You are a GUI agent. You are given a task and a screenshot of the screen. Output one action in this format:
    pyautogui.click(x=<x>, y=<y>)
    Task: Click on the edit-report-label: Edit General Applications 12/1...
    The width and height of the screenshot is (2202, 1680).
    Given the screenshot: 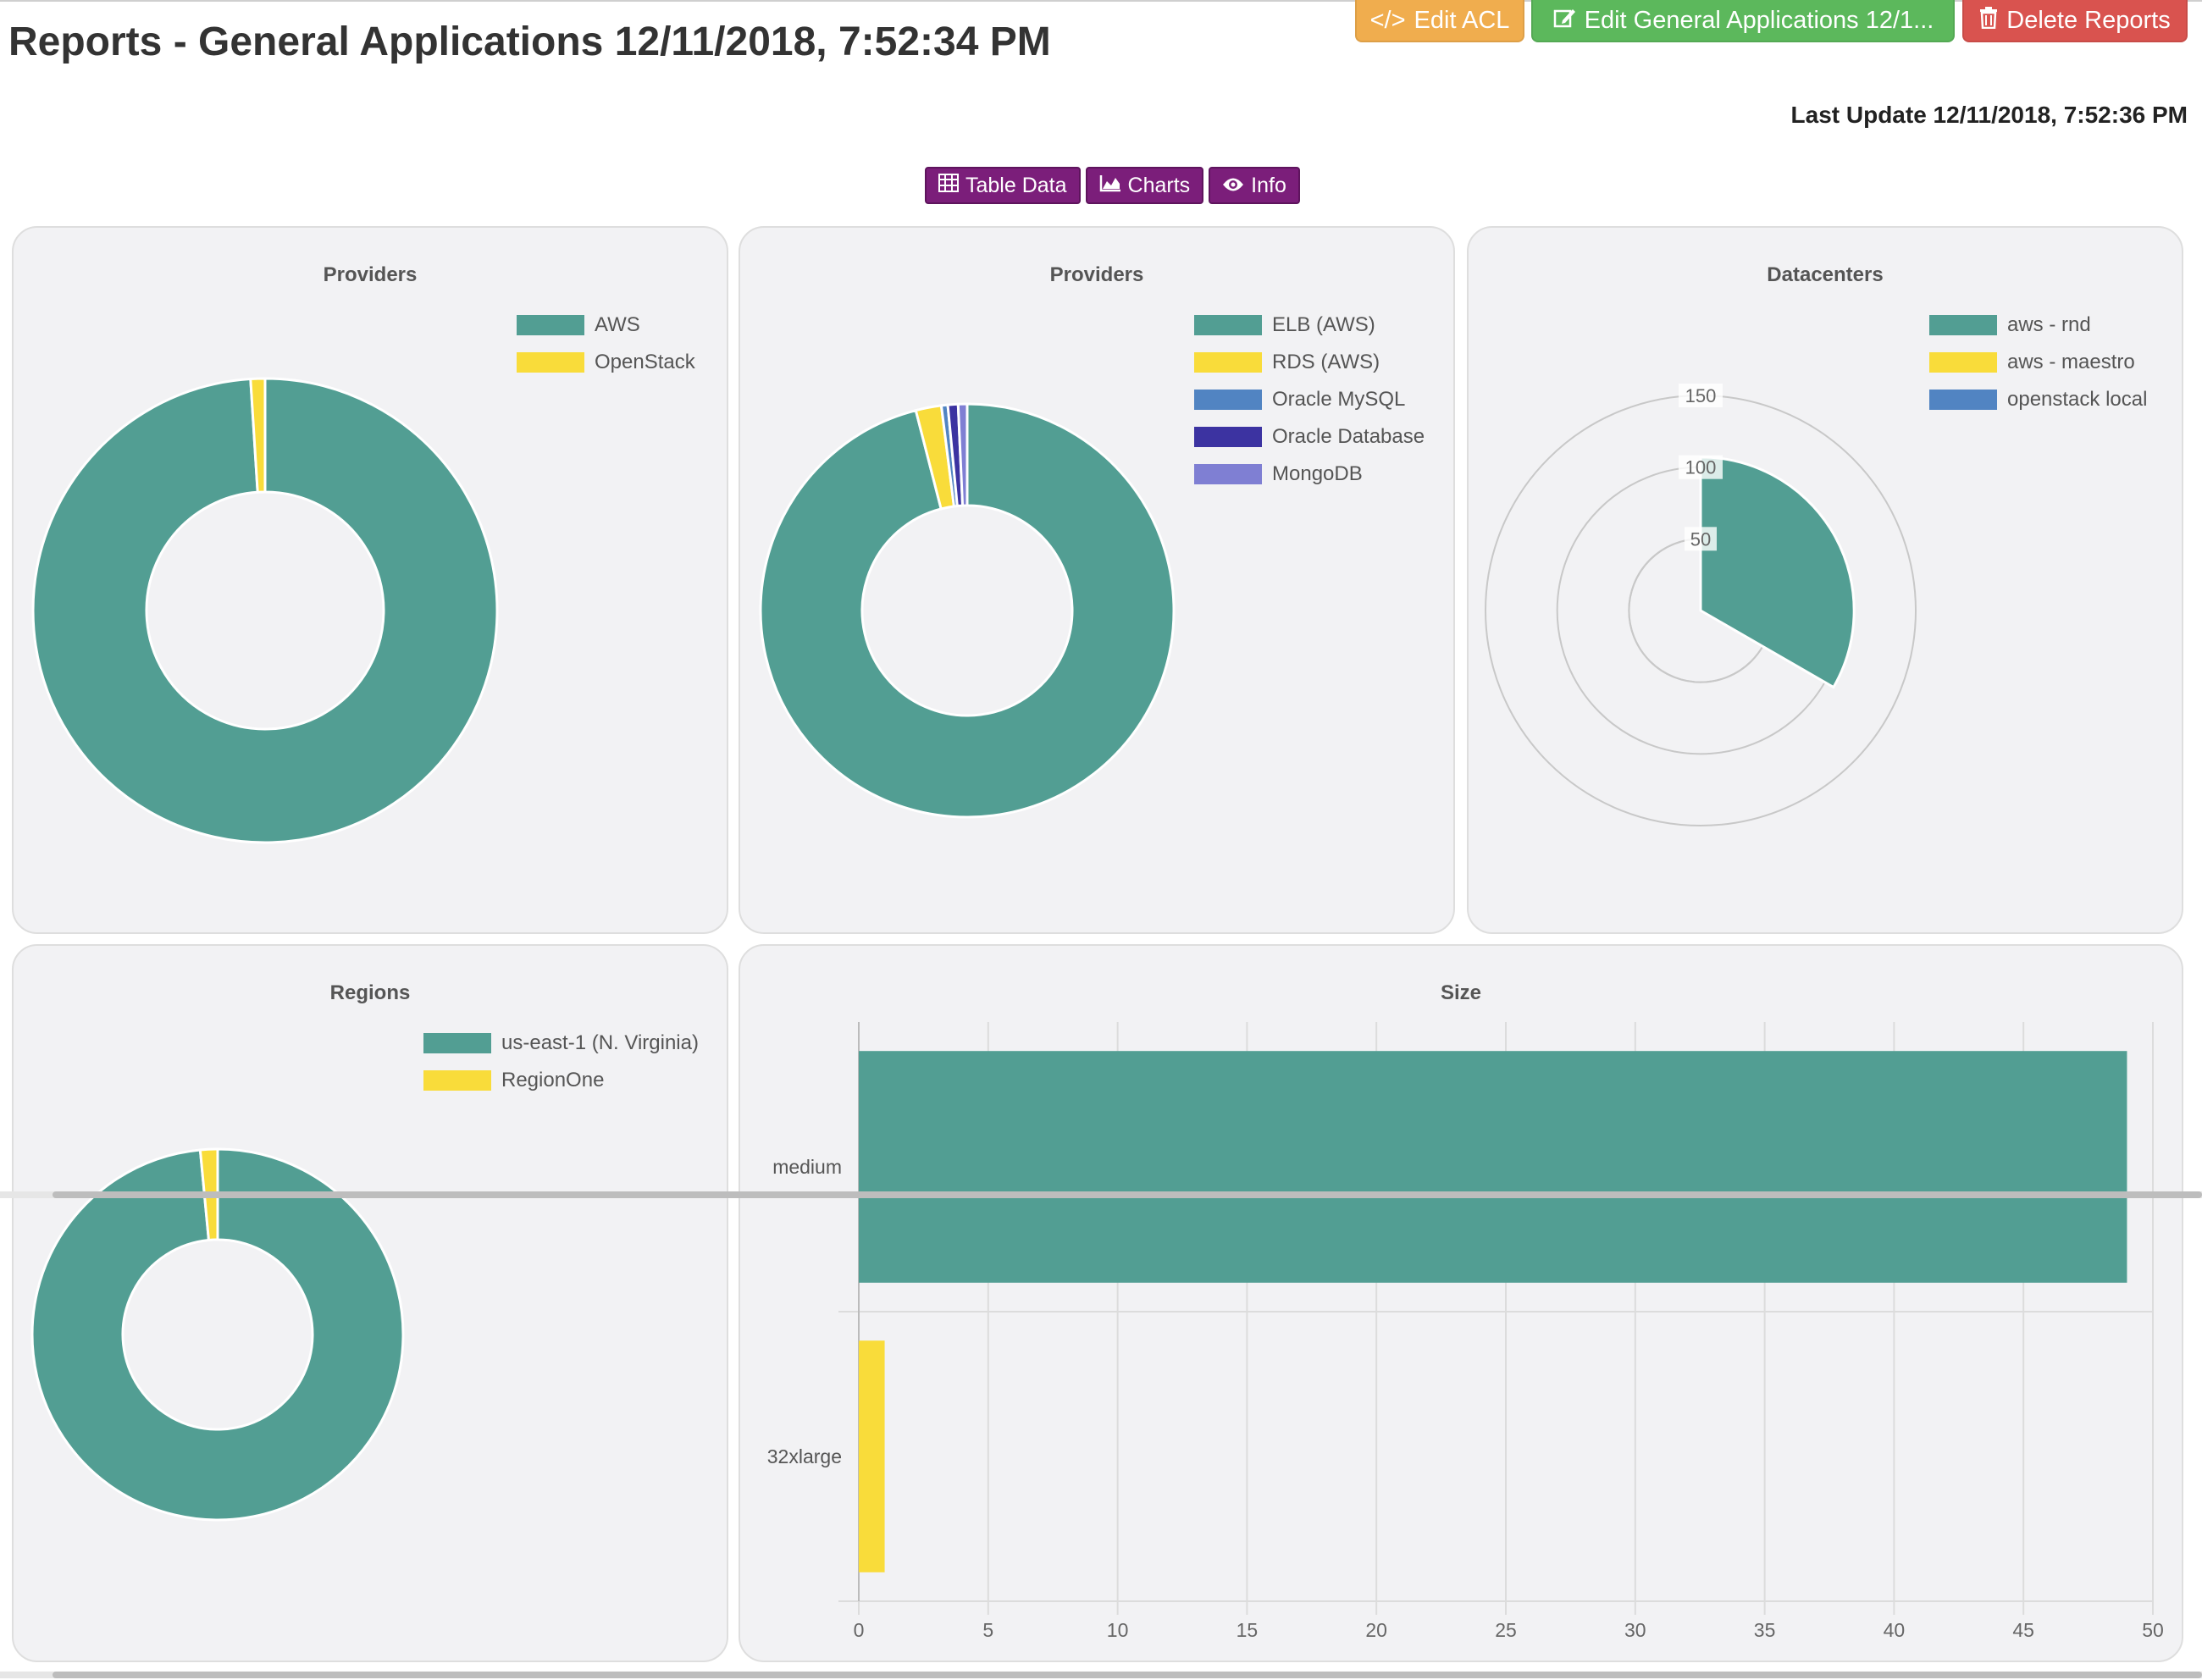 What is the action you would take?
    pyautogui.click(x=1759, y=20)
    